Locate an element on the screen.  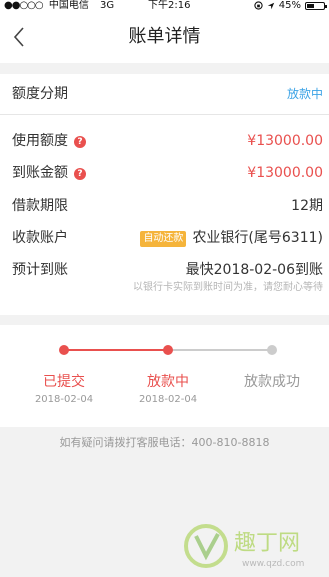
lock-rotation-icon is located at coordinates (258, 5).